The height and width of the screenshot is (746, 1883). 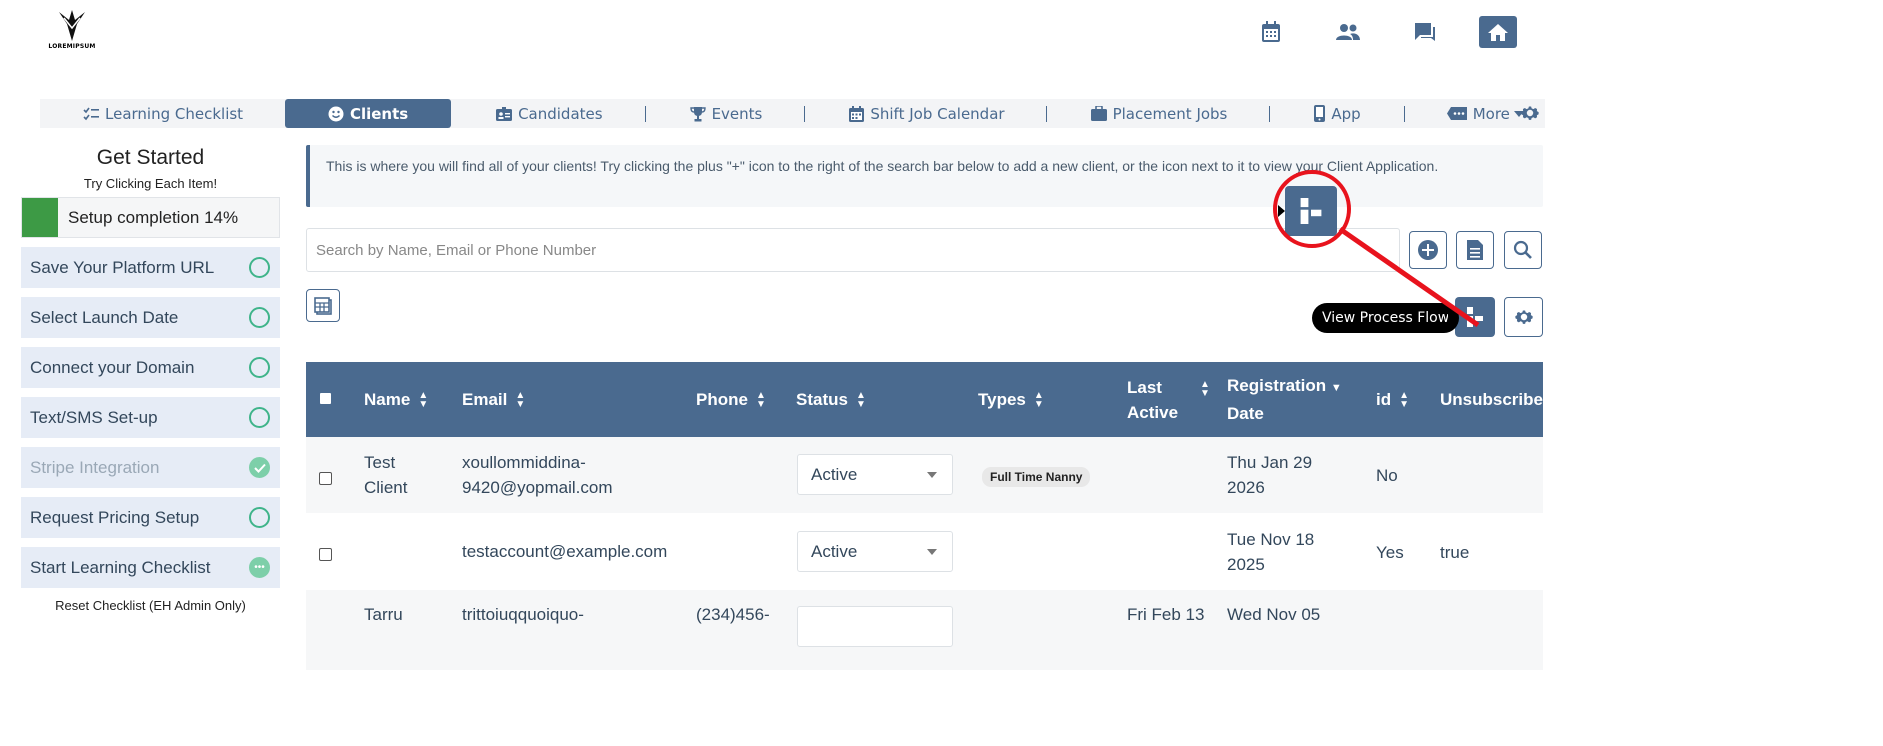 What do you see at coordinates (1098, 113) in the screenshot?
I see `briefcase-icon` at bounding box center [1098, 113].